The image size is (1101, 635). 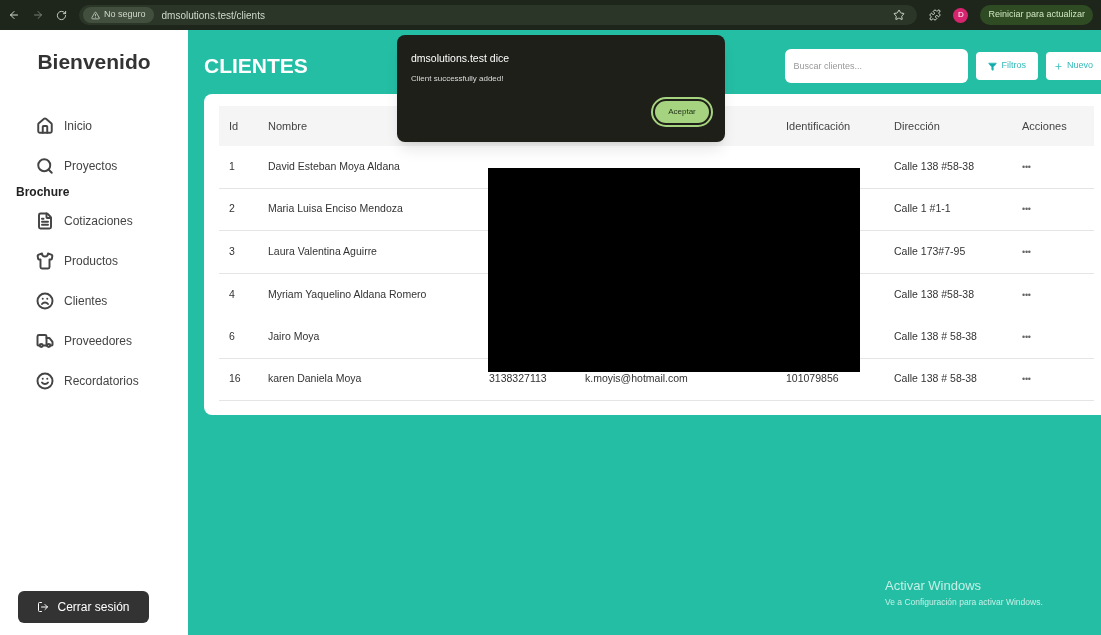 What do you see at coordinates (1044, 125) in the screenshot?
I see `column-header: Acciones` at bounding box center [1044, 125].